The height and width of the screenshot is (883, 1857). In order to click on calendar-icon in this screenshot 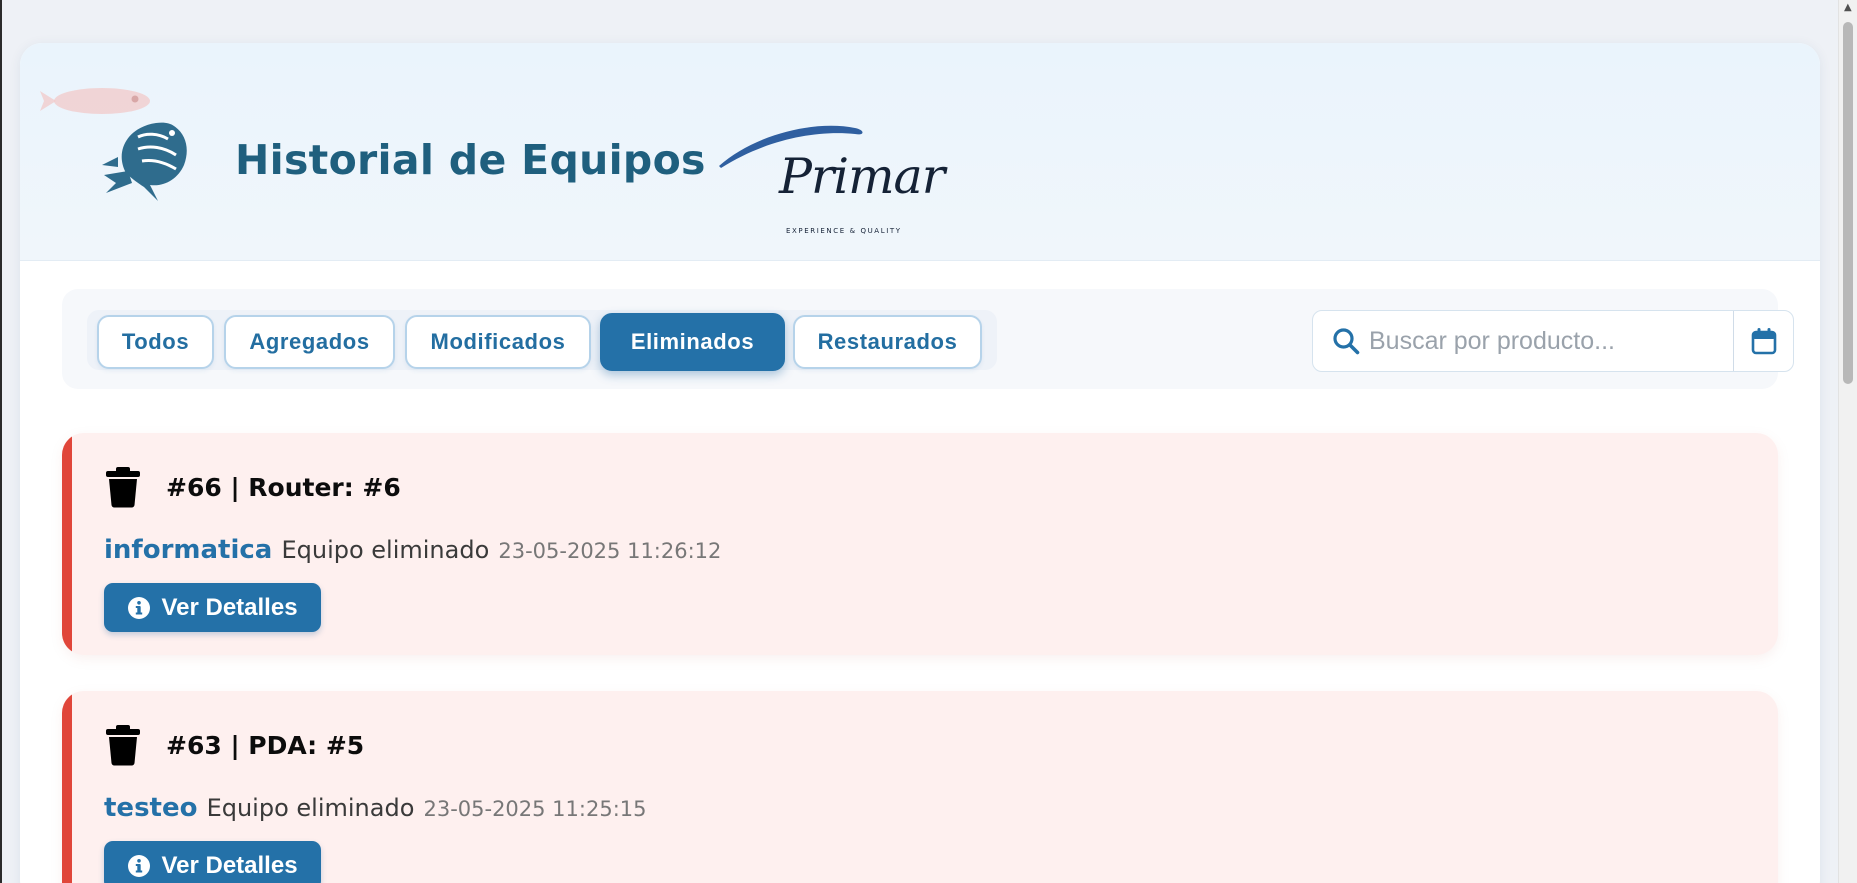, I will do `click(1764, 341)`.